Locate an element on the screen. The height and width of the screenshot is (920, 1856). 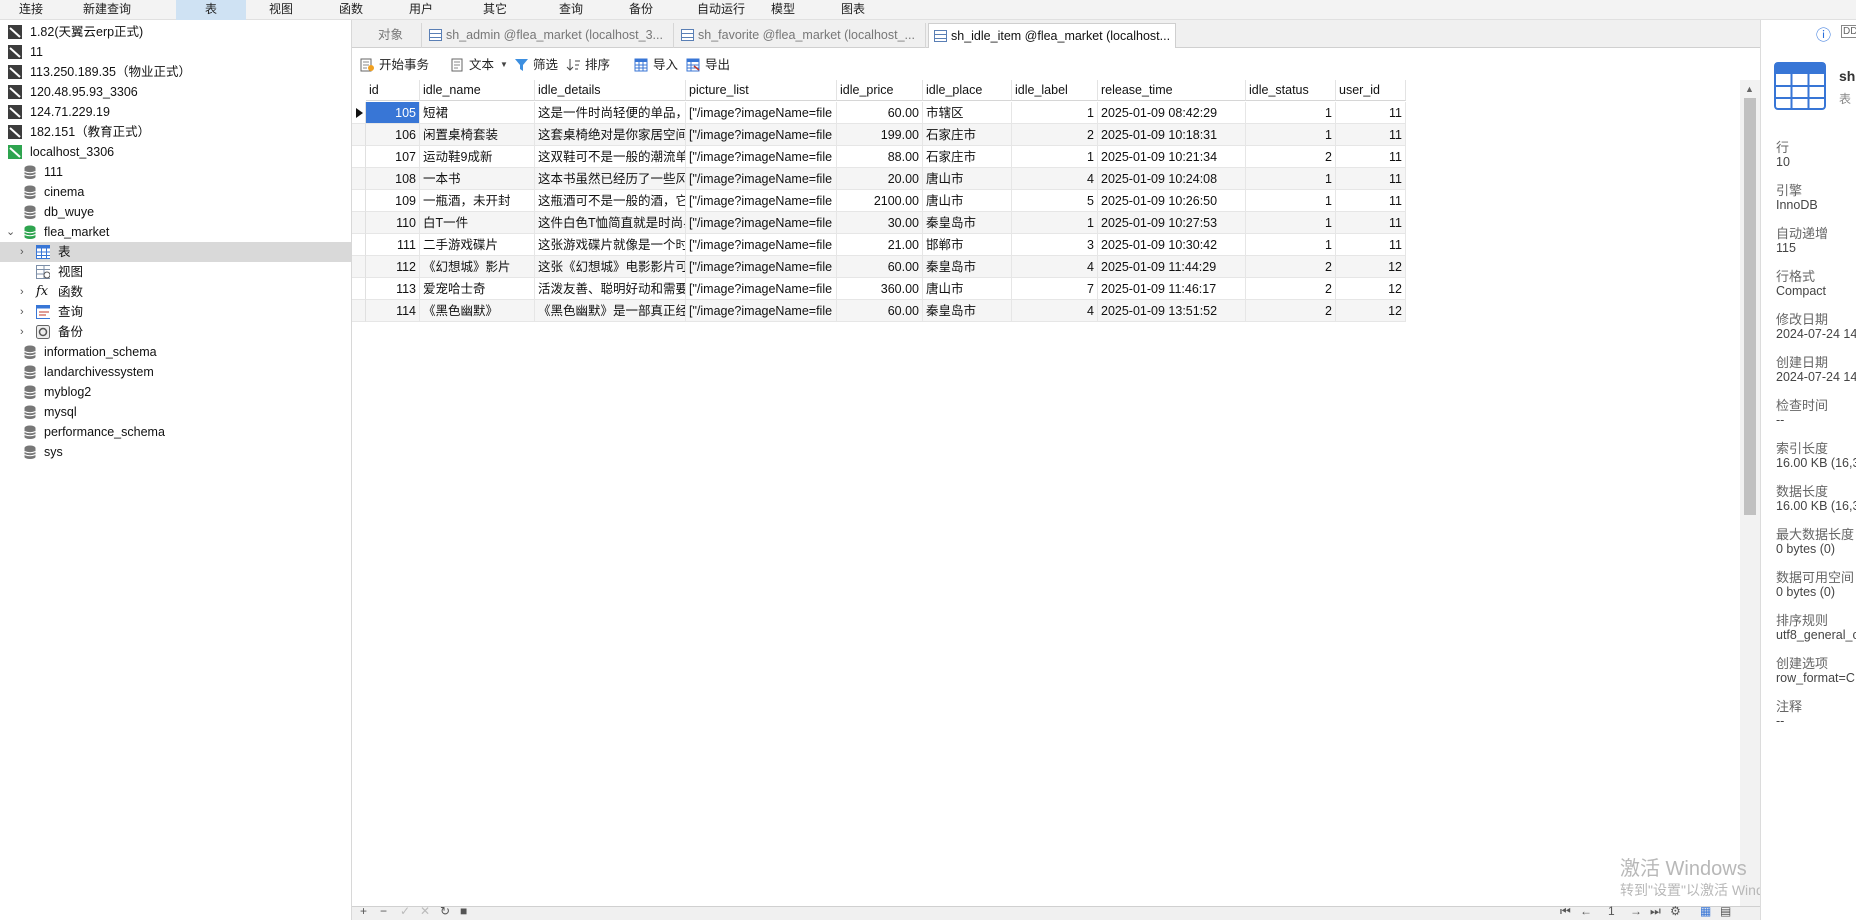
cell-id: 105 is located at coordinates (393, 113).